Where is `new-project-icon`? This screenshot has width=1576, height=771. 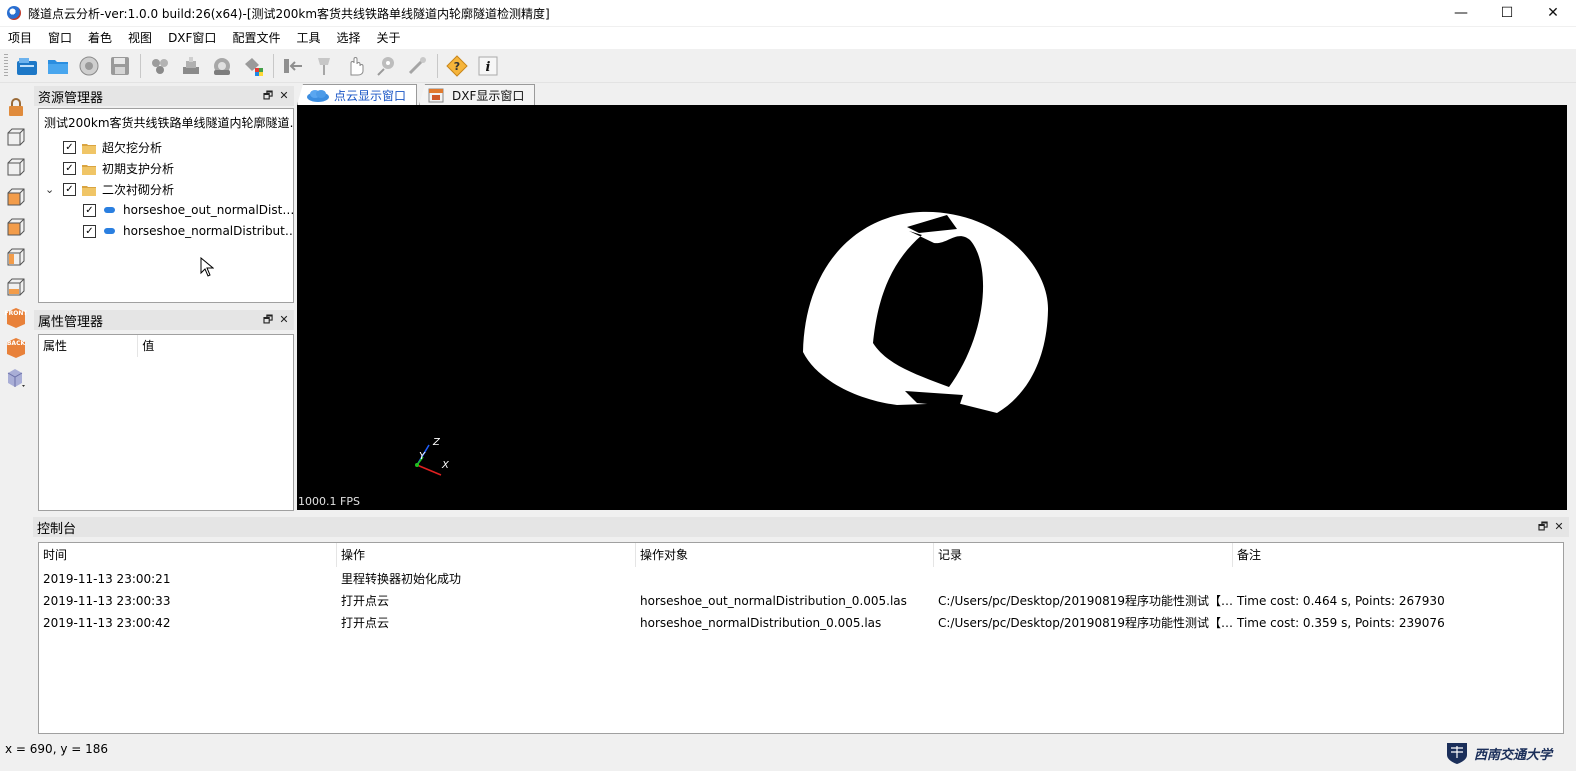
new-project-icon is located at coordinates (27, 66).